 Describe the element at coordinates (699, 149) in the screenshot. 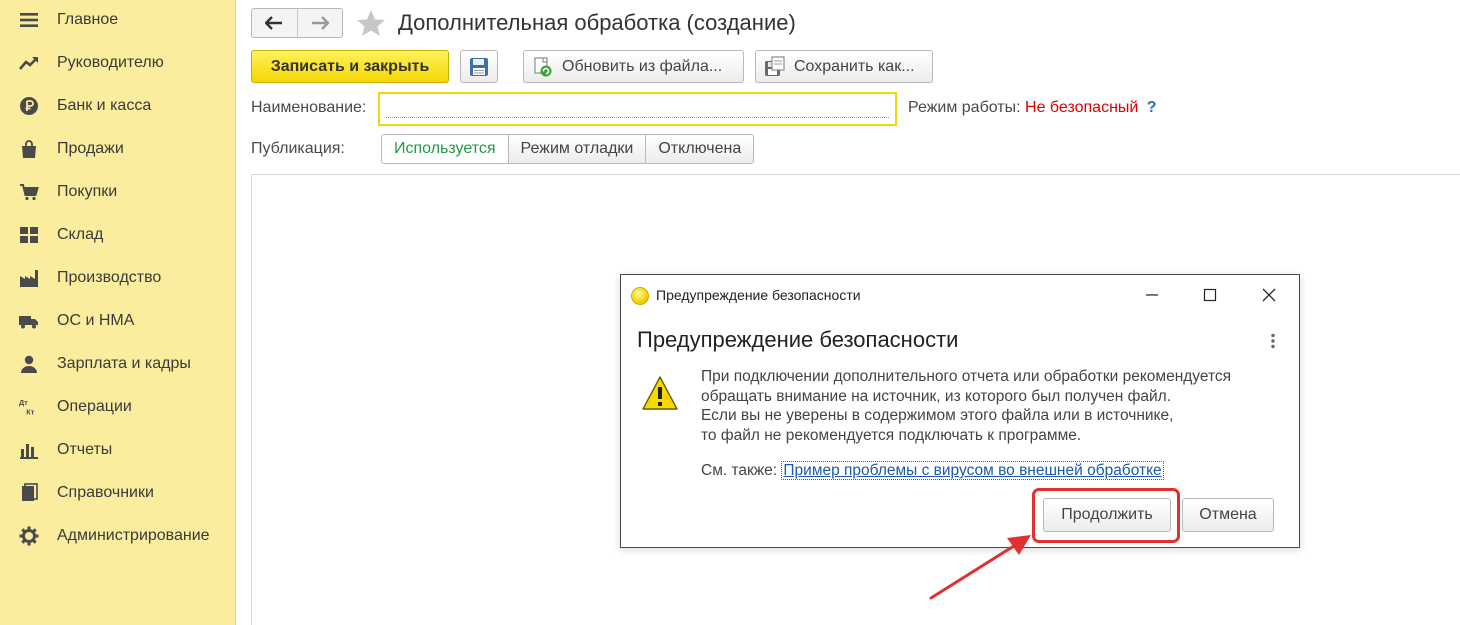

I see `publication-option-disabled: Отключена` at that location.